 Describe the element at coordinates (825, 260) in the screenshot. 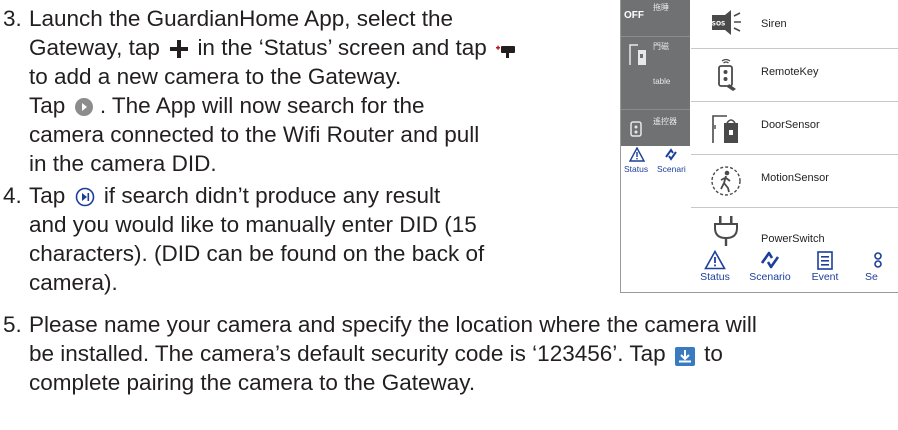

I see `event-icon` at that location.